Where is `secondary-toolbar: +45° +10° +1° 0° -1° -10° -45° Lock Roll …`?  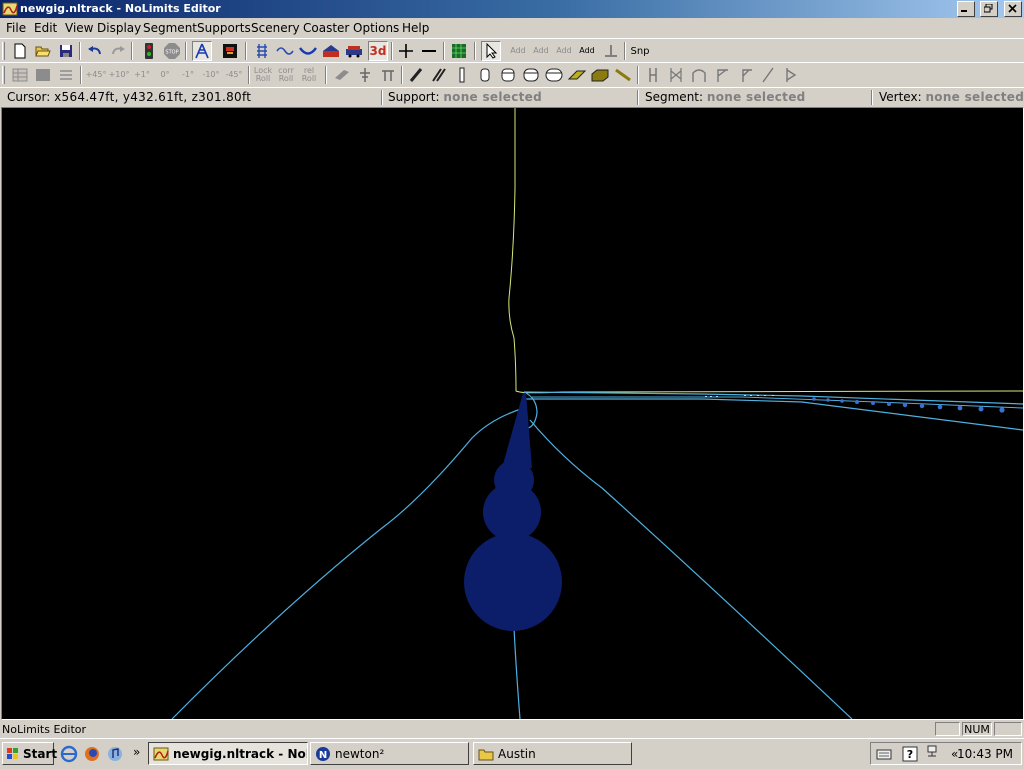
secondary-toolbar: +45° +10° +1° 0° -1° -10° -45° Lock Roll … is located at coordinates (512, 74).